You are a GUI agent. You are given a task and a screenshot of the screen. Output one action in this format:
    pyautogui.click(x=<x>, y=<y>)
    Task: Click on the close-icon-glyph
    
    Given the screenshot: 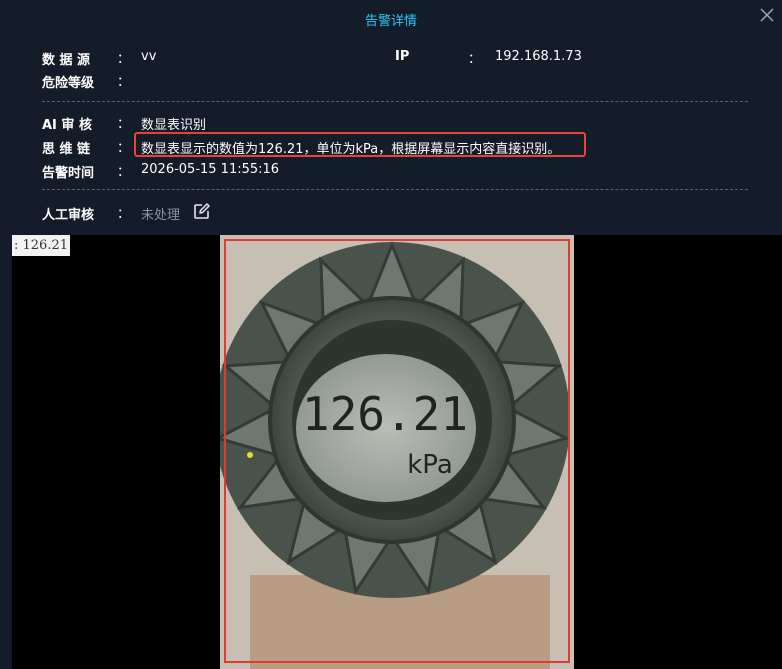 What is the action you would take?
    pyautogui.click(x=767, y=15)
    